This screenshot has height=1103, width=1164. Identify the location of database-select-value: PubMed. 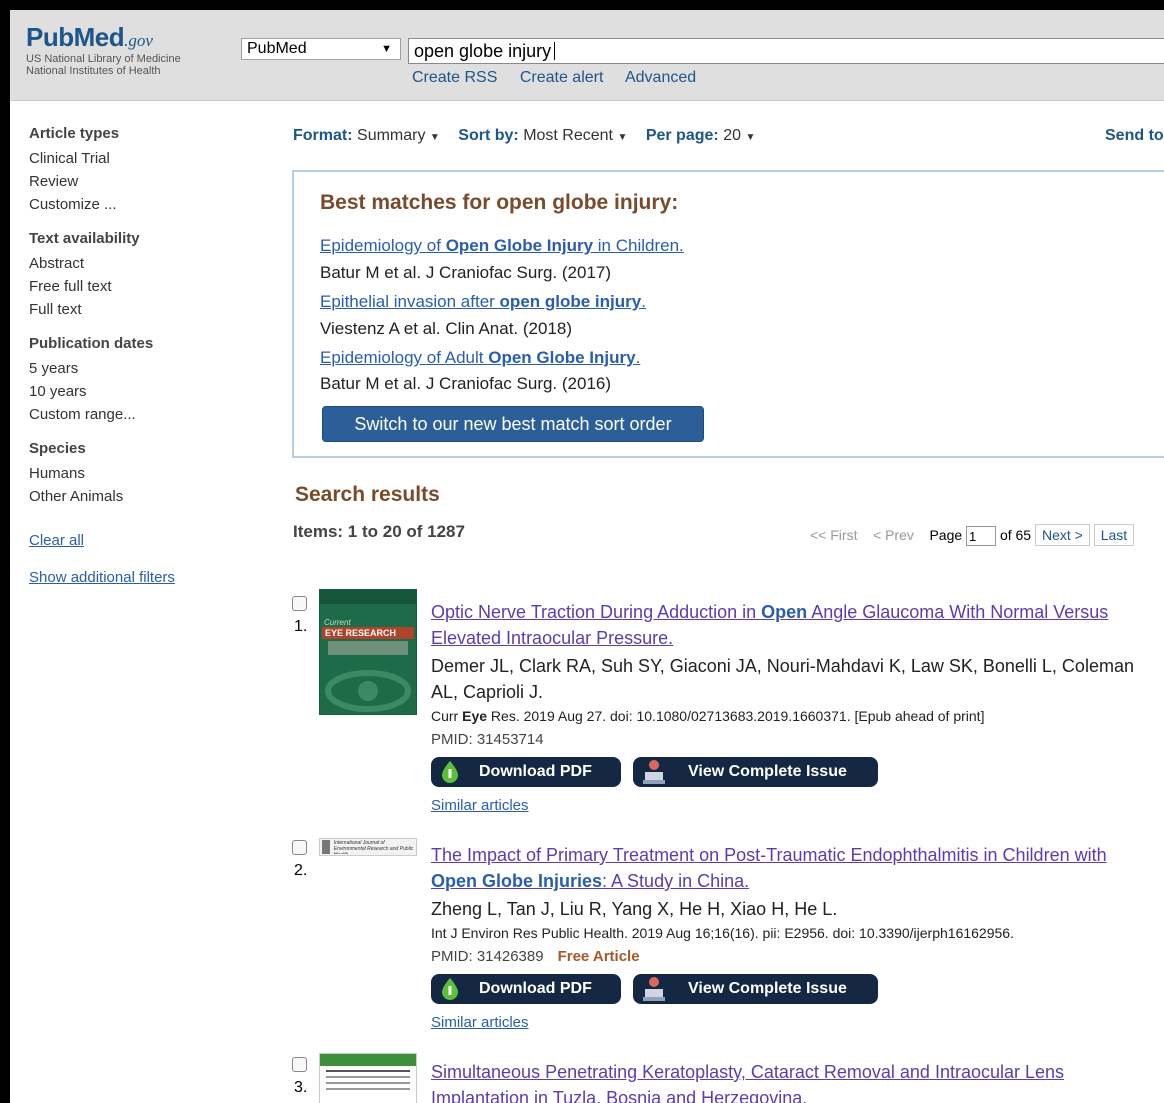
(277, 48).